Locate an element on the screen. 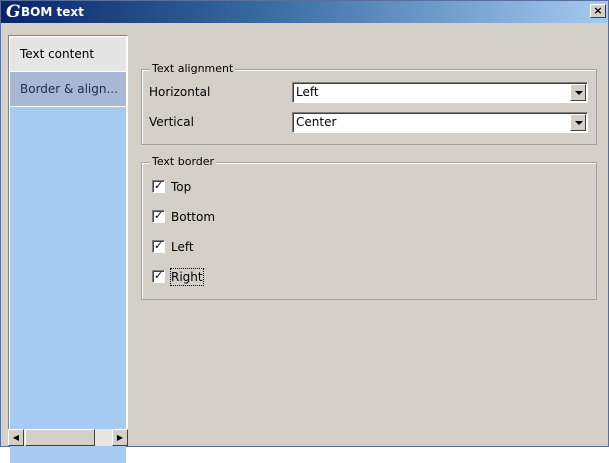 Image resolution: width=609 pixels, height=463 pixels. sidebar-empty-area is located at coordinates (68, 285).